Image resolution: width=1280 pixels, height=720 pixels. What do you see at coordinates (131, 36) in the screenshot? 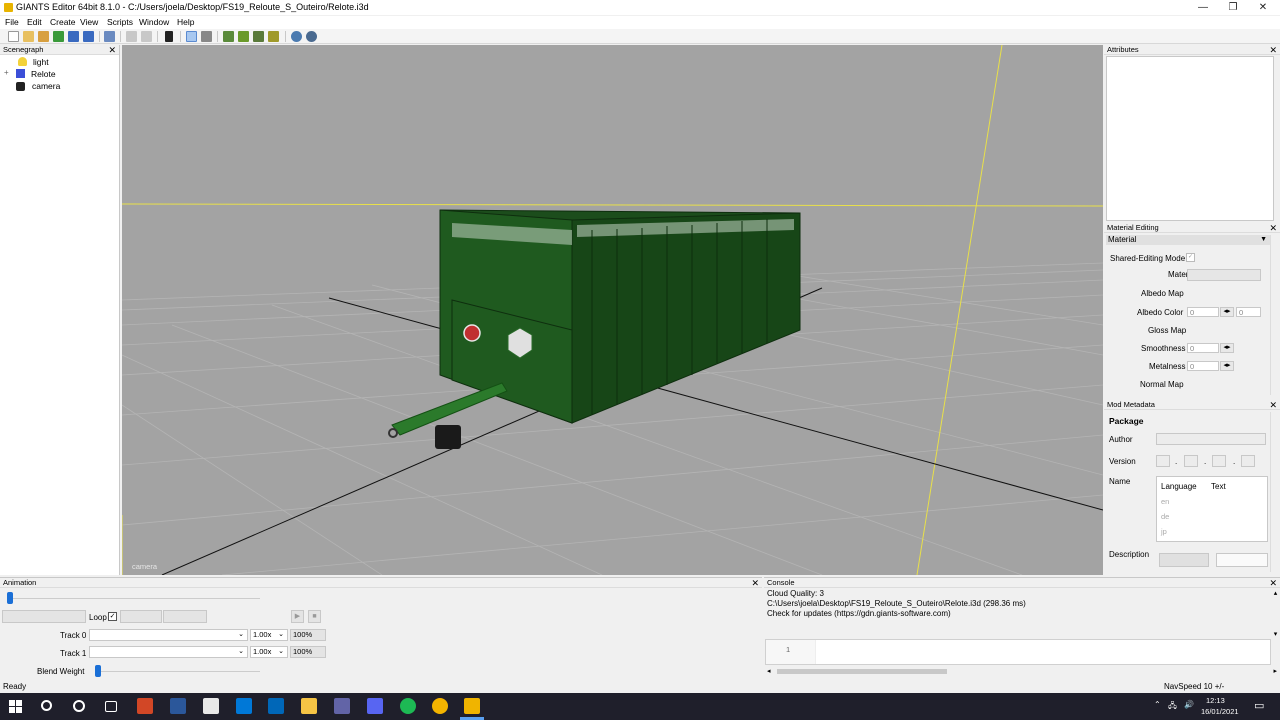
I see `undo-icon` at bounding box center [131, 36].